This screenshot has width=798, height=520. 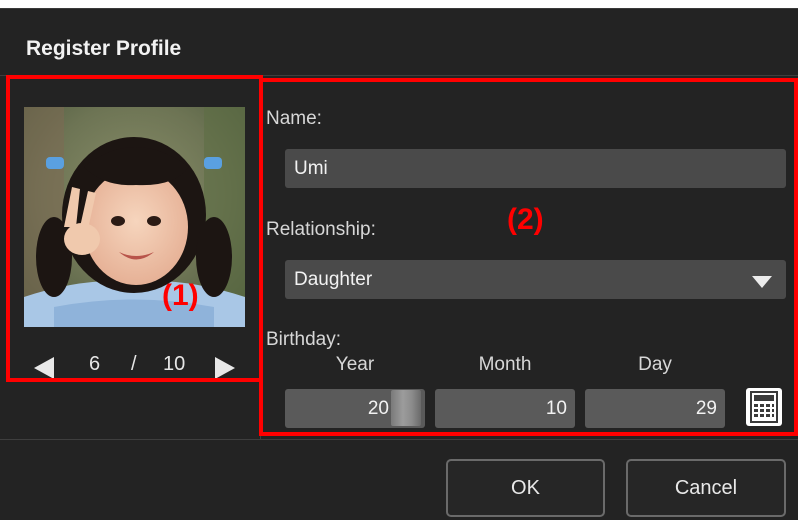 What do you see at coordinates (706, 488) in the screenshot?
I see `cancel-button: Cancel` at bounding box center [706, 488].